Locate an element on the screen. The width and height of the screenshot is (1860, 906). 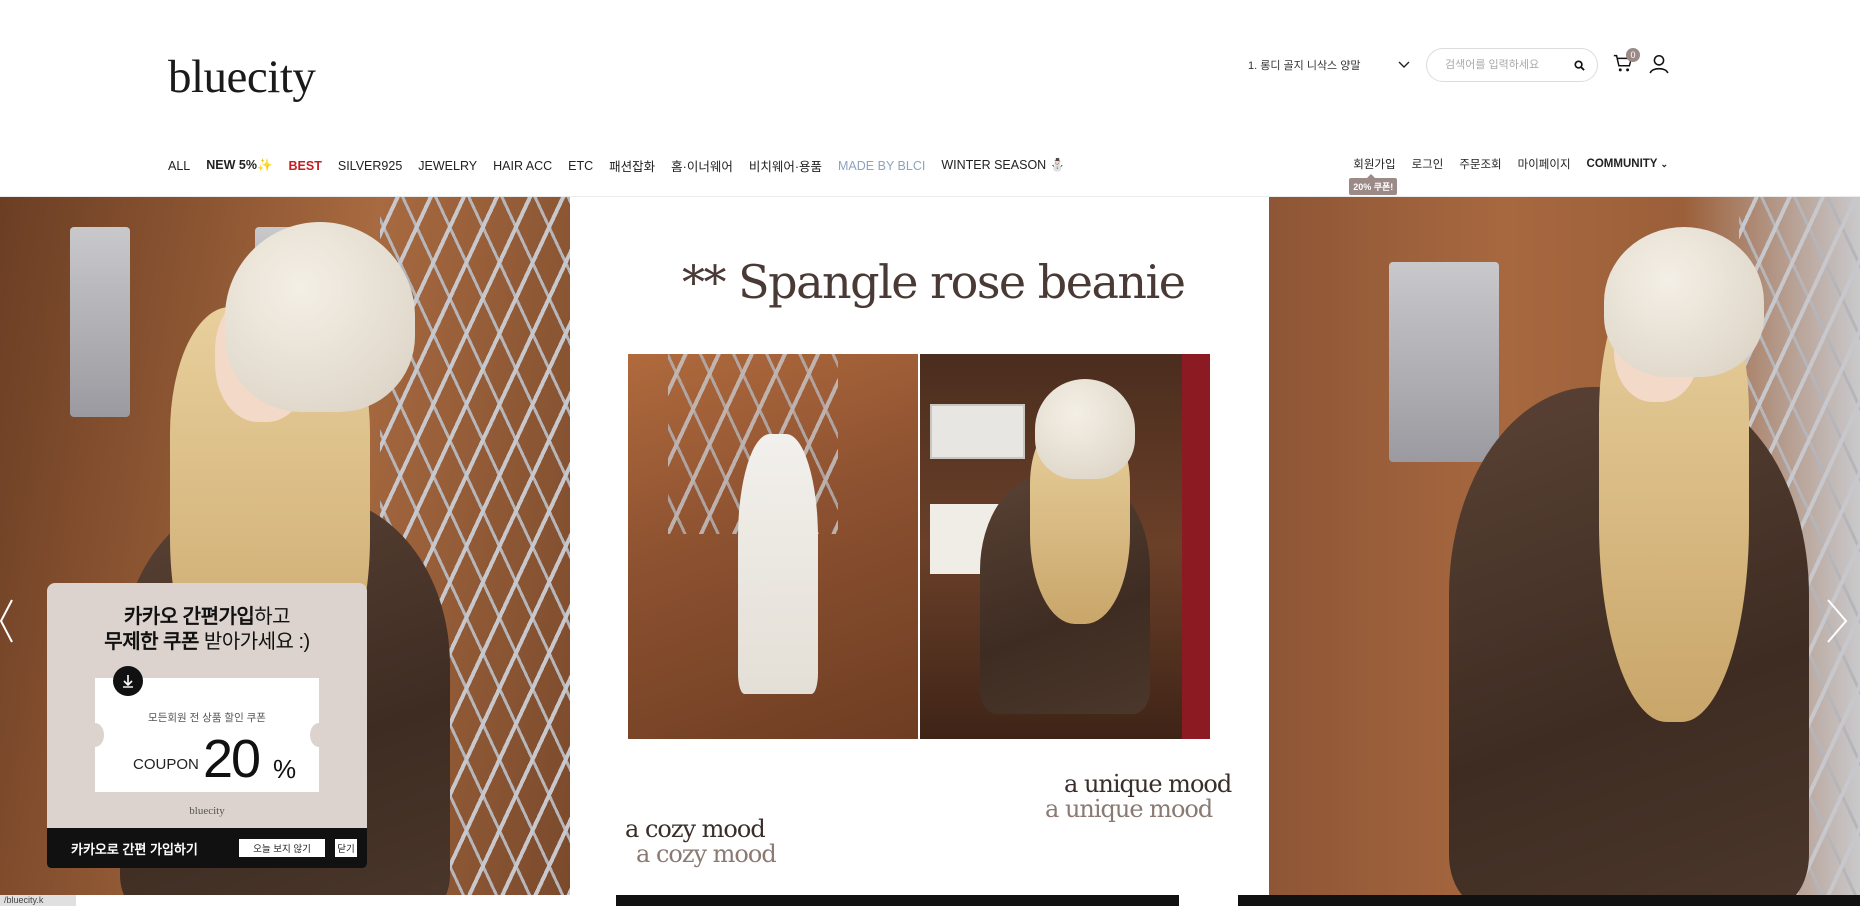
kakao-signup-link: 카카오로 간편 가입하기 is located at coordinates (155, 848).